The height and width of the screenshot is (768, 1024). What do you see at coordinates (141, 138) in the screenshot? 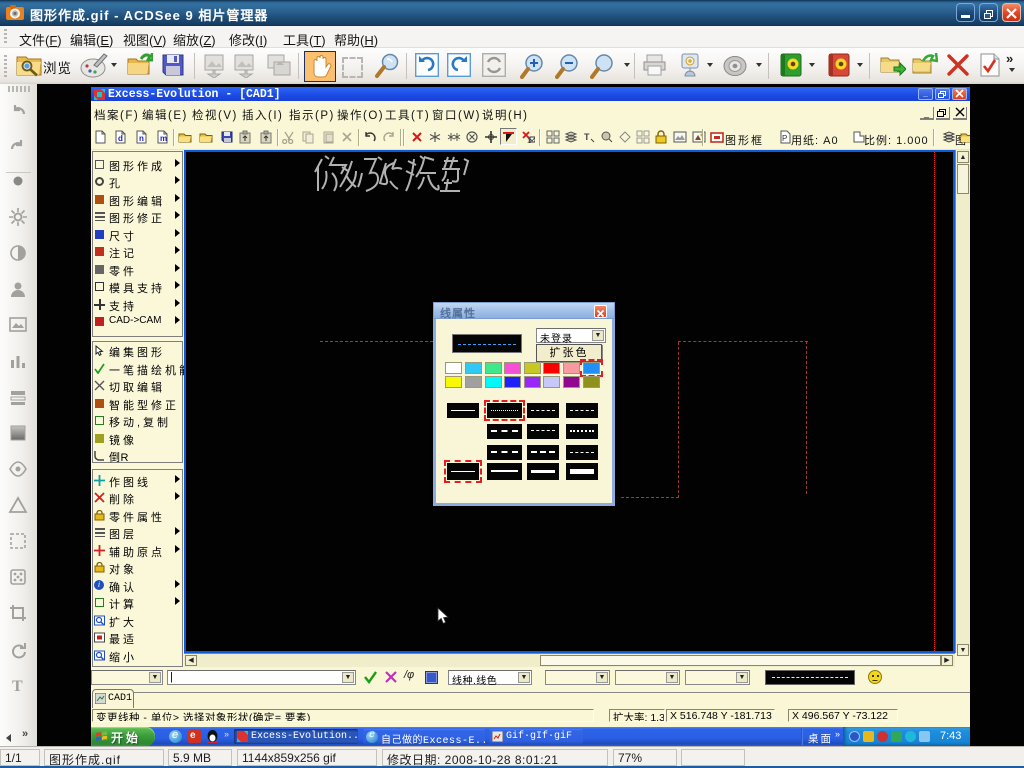
I see `svg-text: n` at bounding box center [141, 138].